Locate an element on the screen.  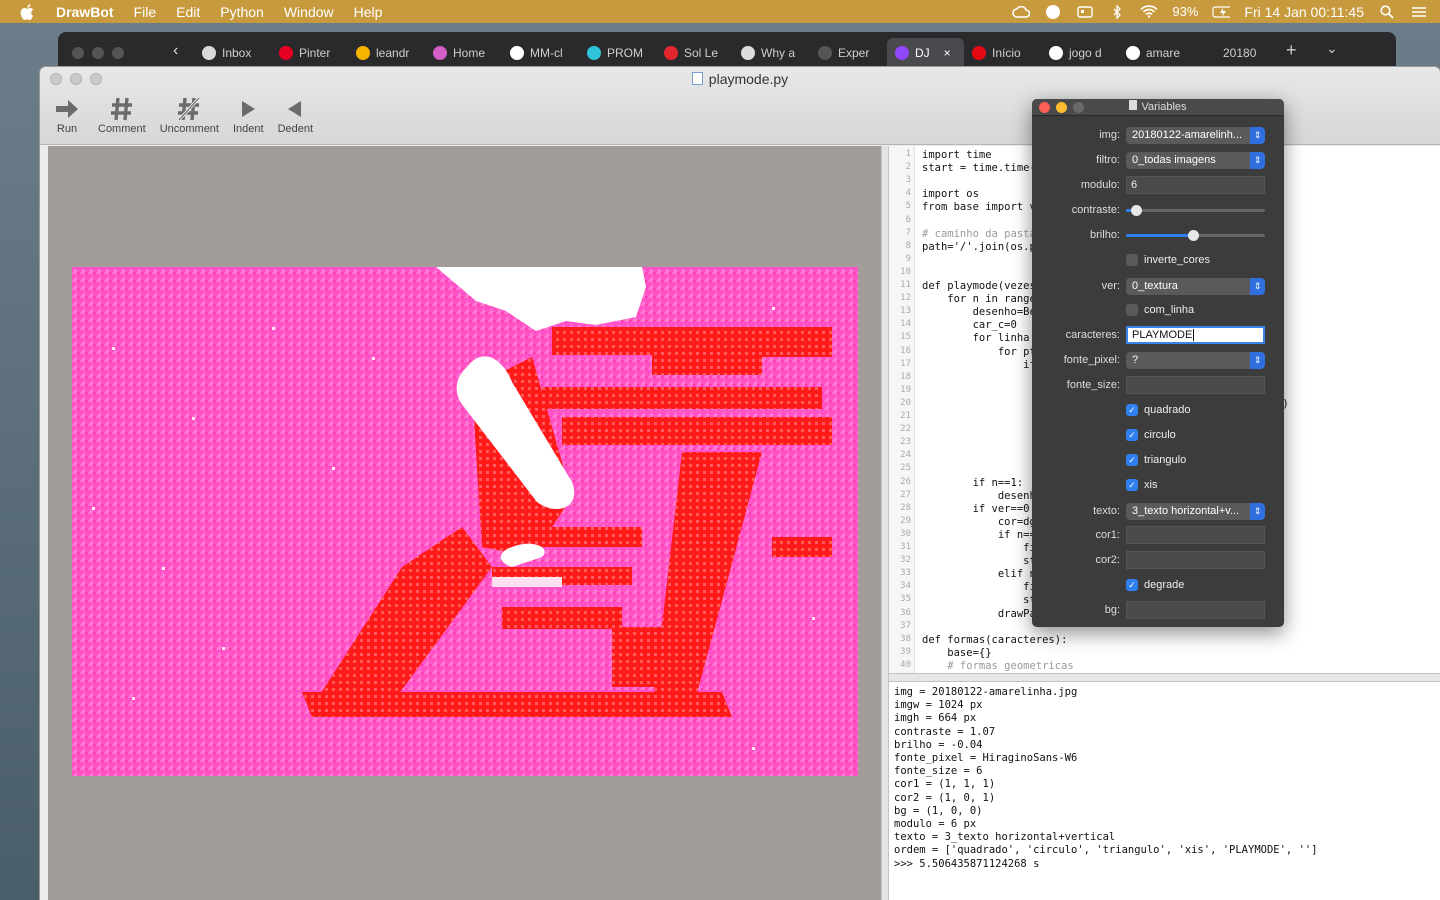
browser-close-button is located at coordinates (78, 53).